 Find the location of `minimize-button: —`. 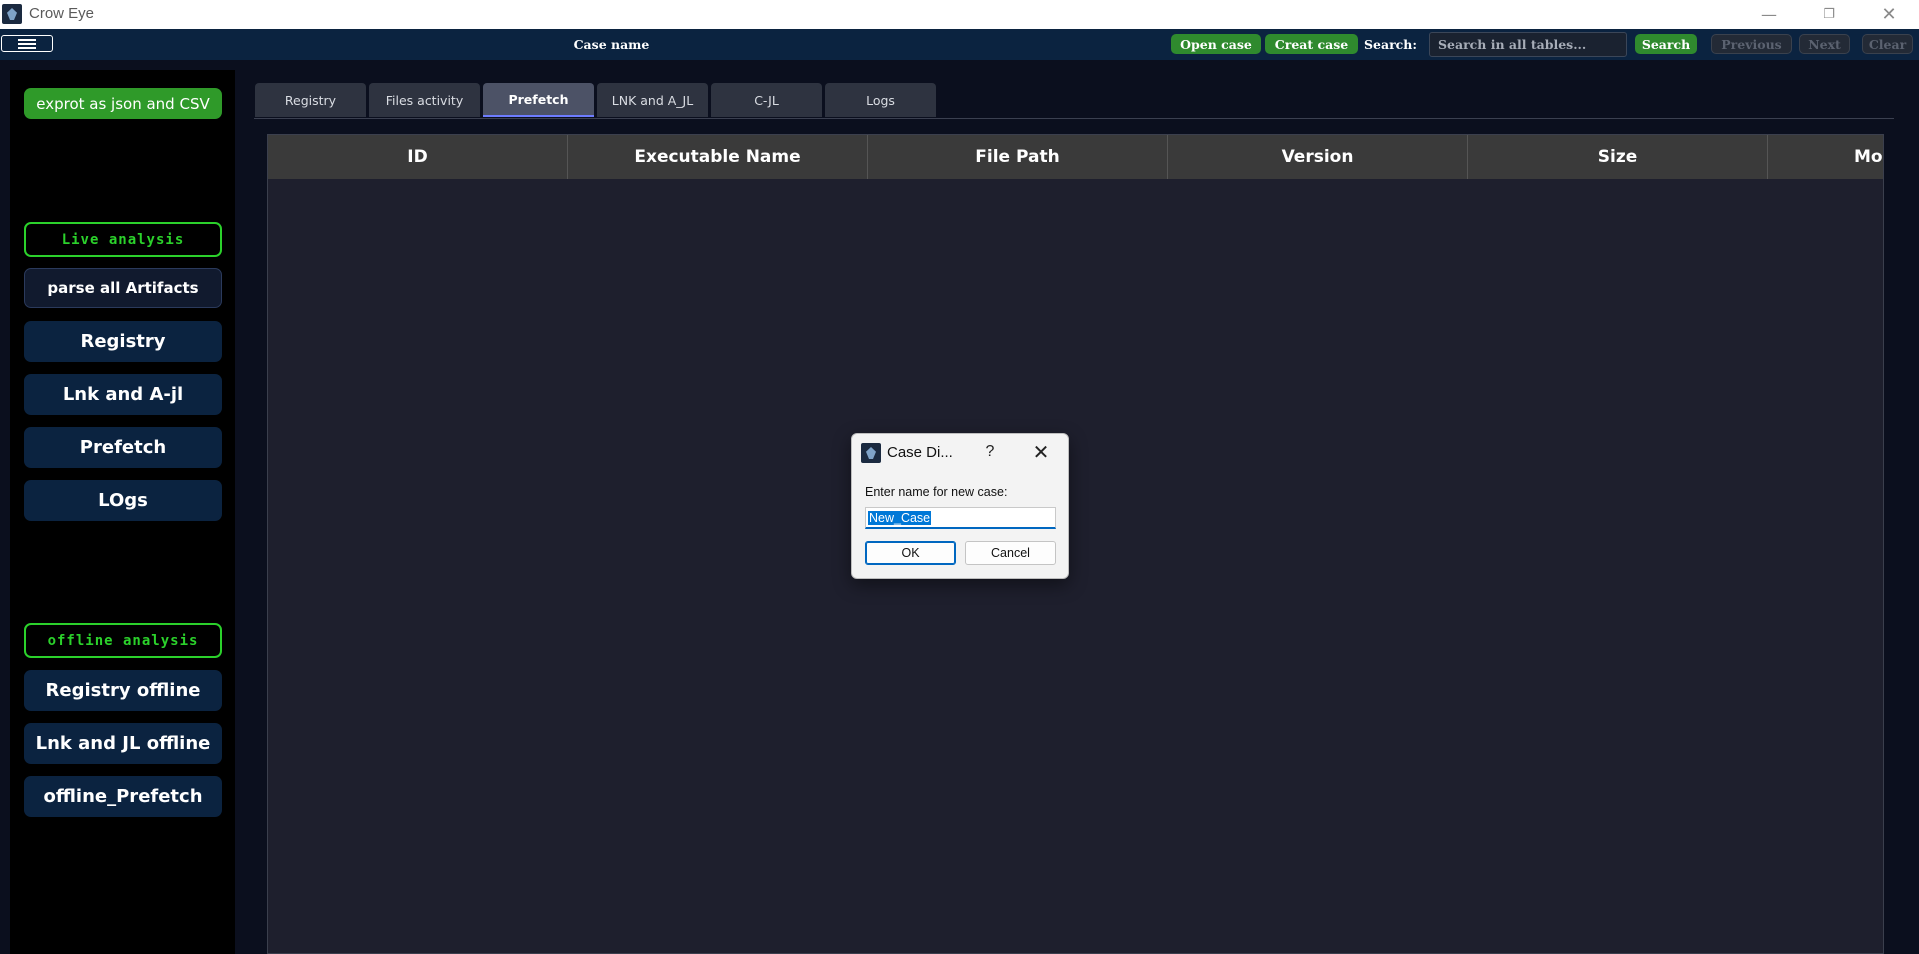

minimize-button: — is located at coordinates (1769, 14).